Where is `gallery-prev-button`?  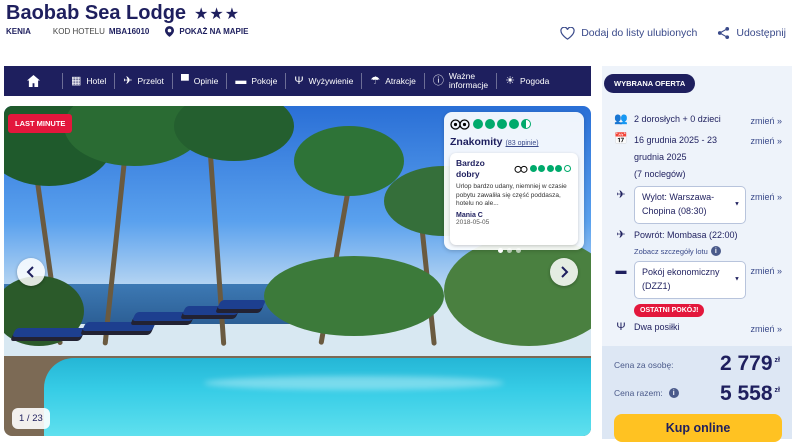 gallery-prev-button is located at coordinates (31, 272).